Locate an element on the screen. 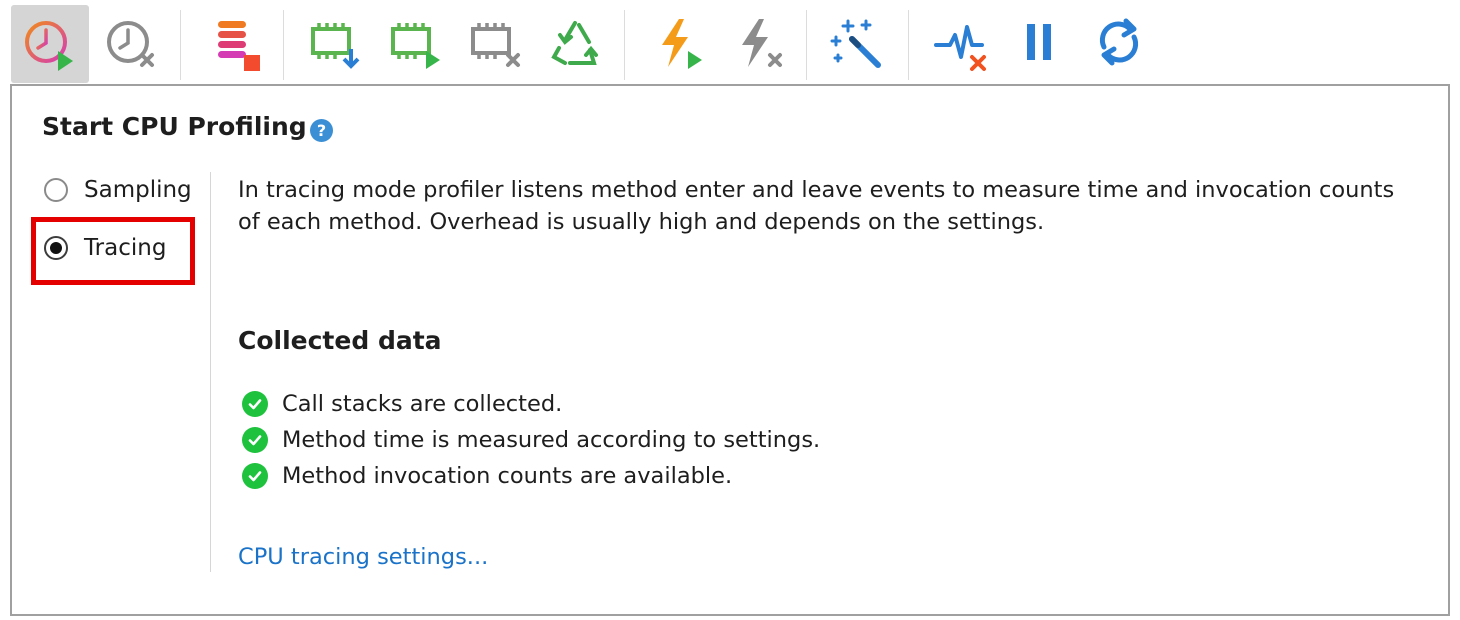 This screenshot has height=620, width=1460. stop-memory-recording-icon is located at coordinates (495, 45).